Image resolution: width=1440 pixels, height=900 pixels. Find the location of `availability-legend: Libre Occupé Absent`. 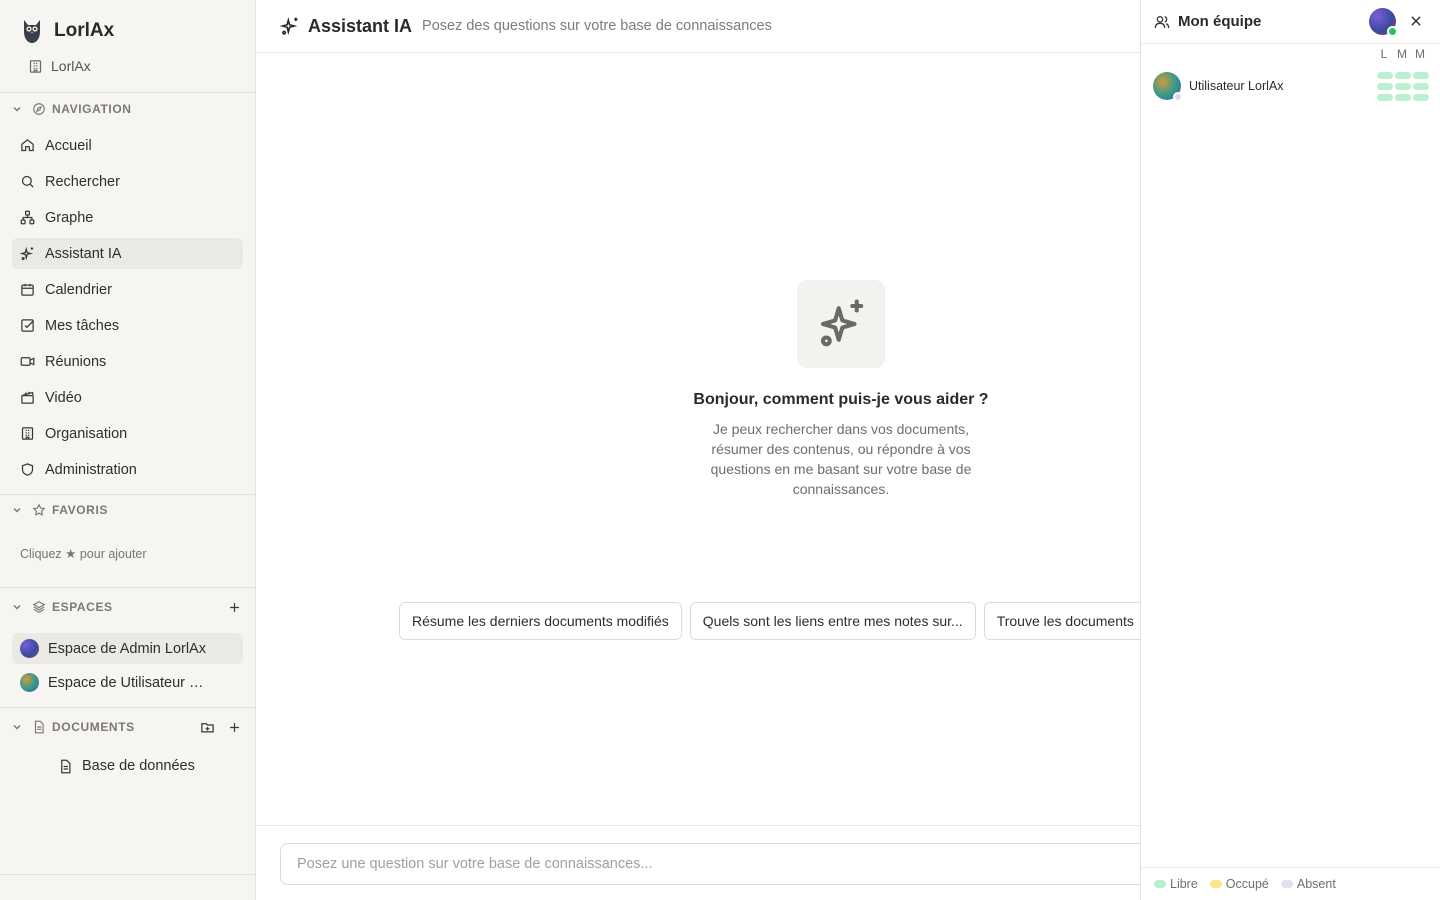

availability-legend: Libre Occupé Absent is located at coordinates (1290, 883).